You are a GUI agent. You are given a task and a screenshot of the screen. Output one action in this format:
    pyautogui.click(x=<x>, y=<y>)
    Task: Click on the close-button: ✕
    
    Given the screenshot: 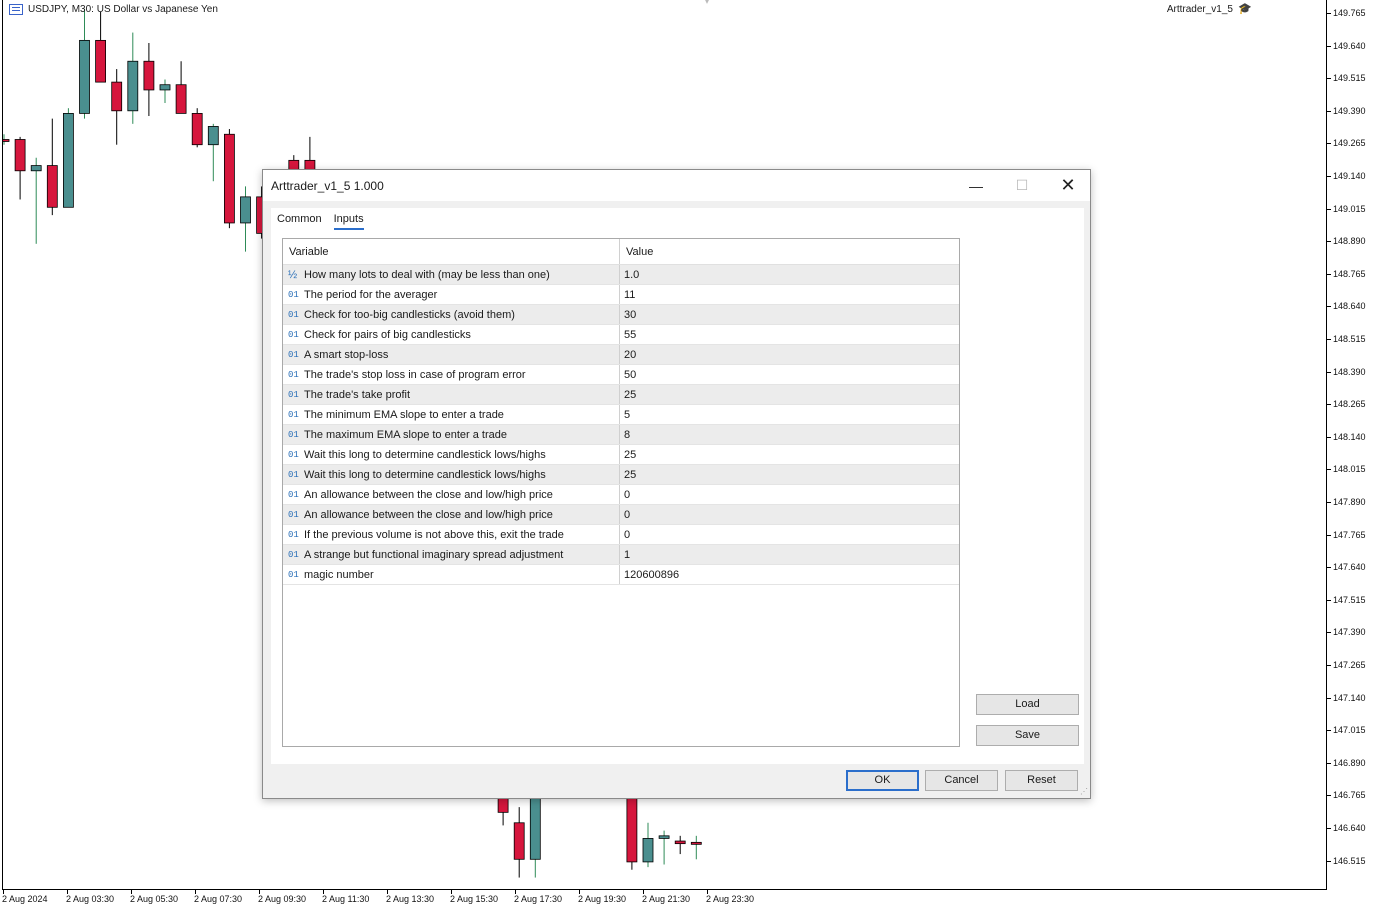 What is the action you would take?
    pyautogui.click(x=1068, y=185)
    